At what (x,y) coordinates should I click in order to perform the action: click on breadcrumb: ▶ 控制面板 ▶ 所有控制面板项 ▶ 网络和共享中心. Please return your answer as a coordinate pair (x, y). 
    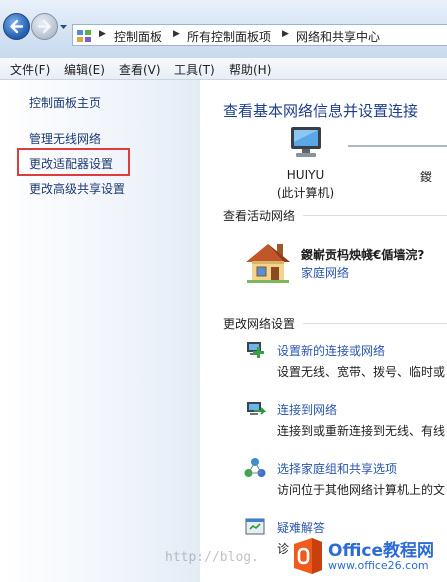
    Looking at the image, I should click on (259, 35).